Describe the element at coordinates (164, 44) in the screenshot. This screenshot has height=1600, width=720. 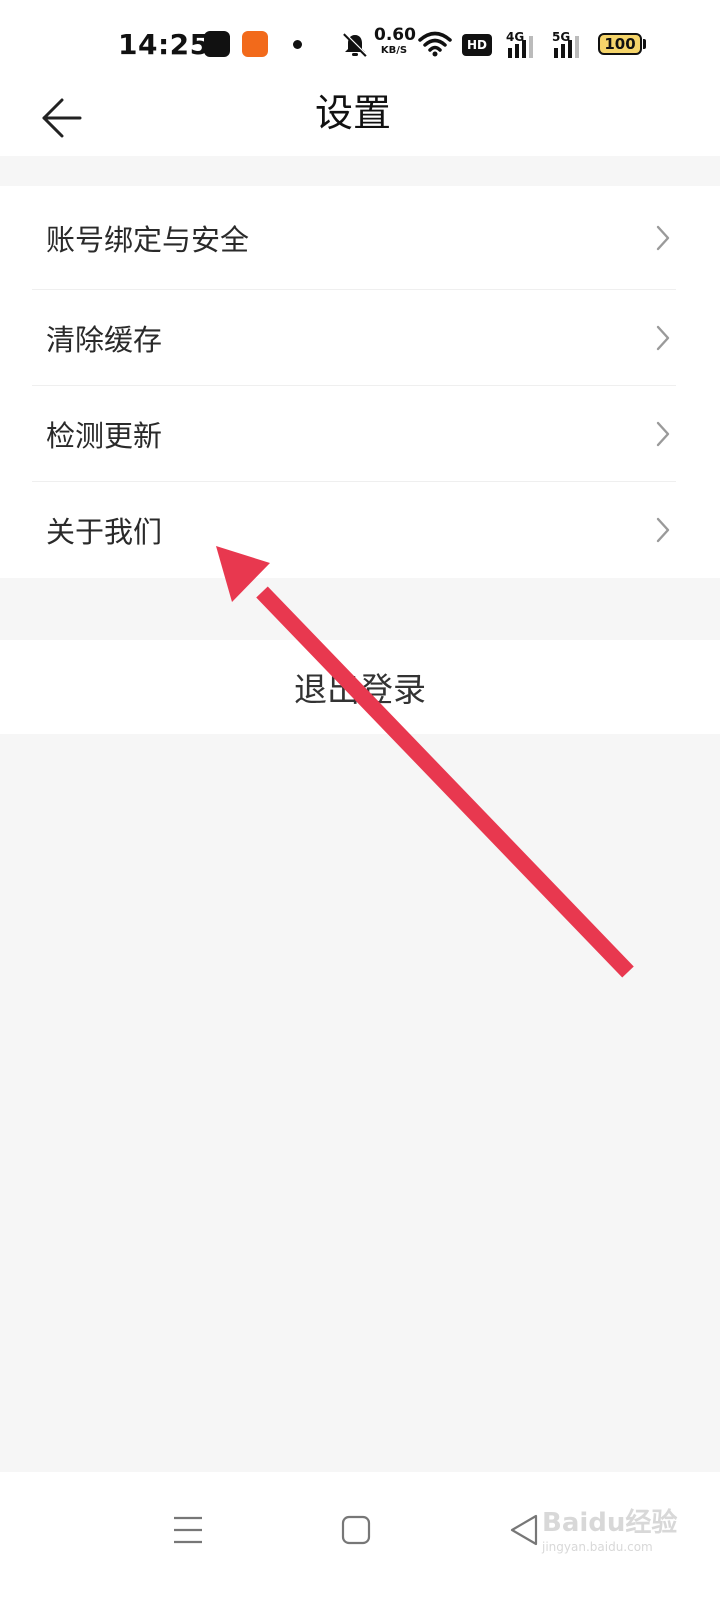
I see `status-time: 14:25` at that location.